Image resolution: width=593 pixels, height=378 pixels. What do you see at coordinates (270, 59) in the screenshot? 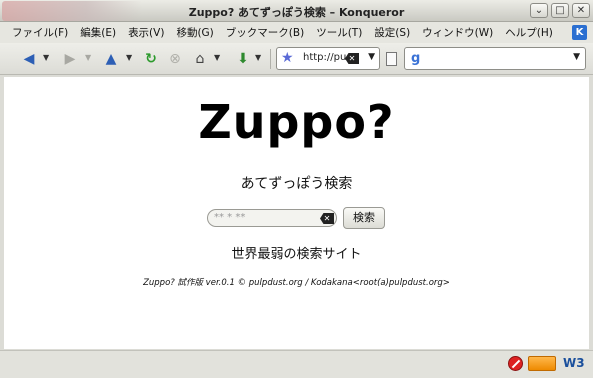
I see `toolbar-separator` at bounding box center [270, 59].